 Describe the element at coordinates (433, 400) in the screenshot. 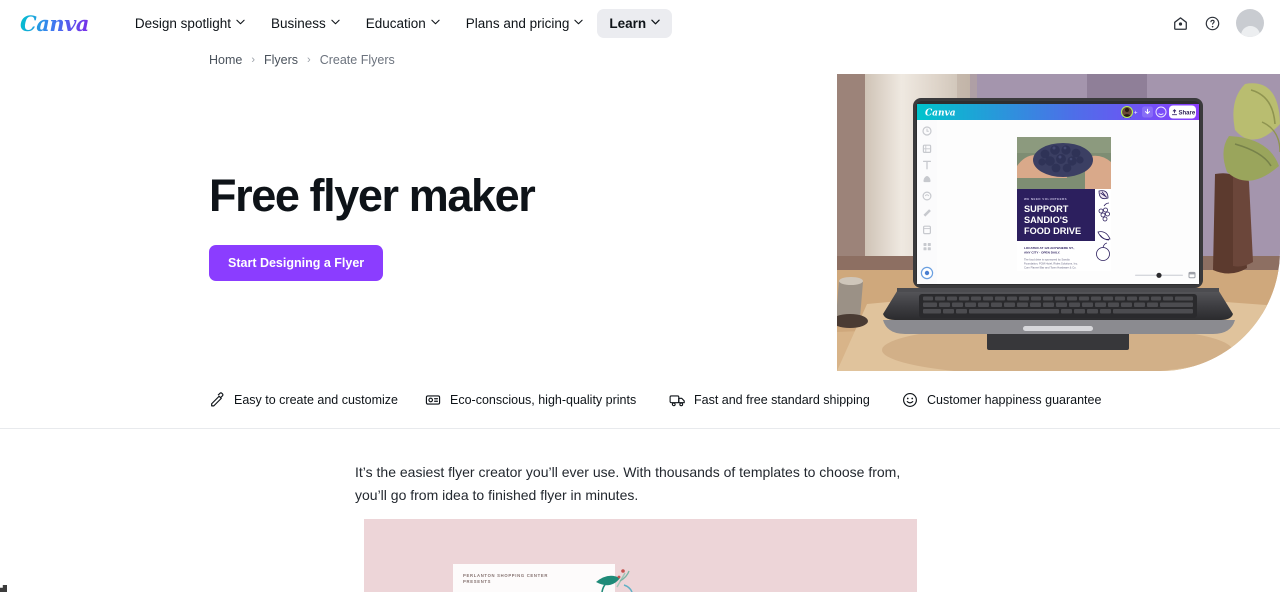

I see `printer-icon` at that location.